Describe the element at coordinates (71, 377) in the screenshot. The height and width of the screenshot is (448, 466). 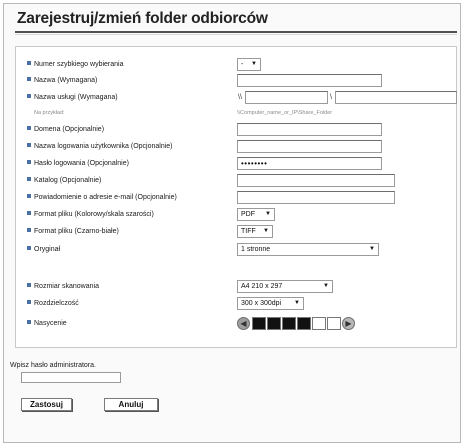
I see `admin-password-input` at that location.